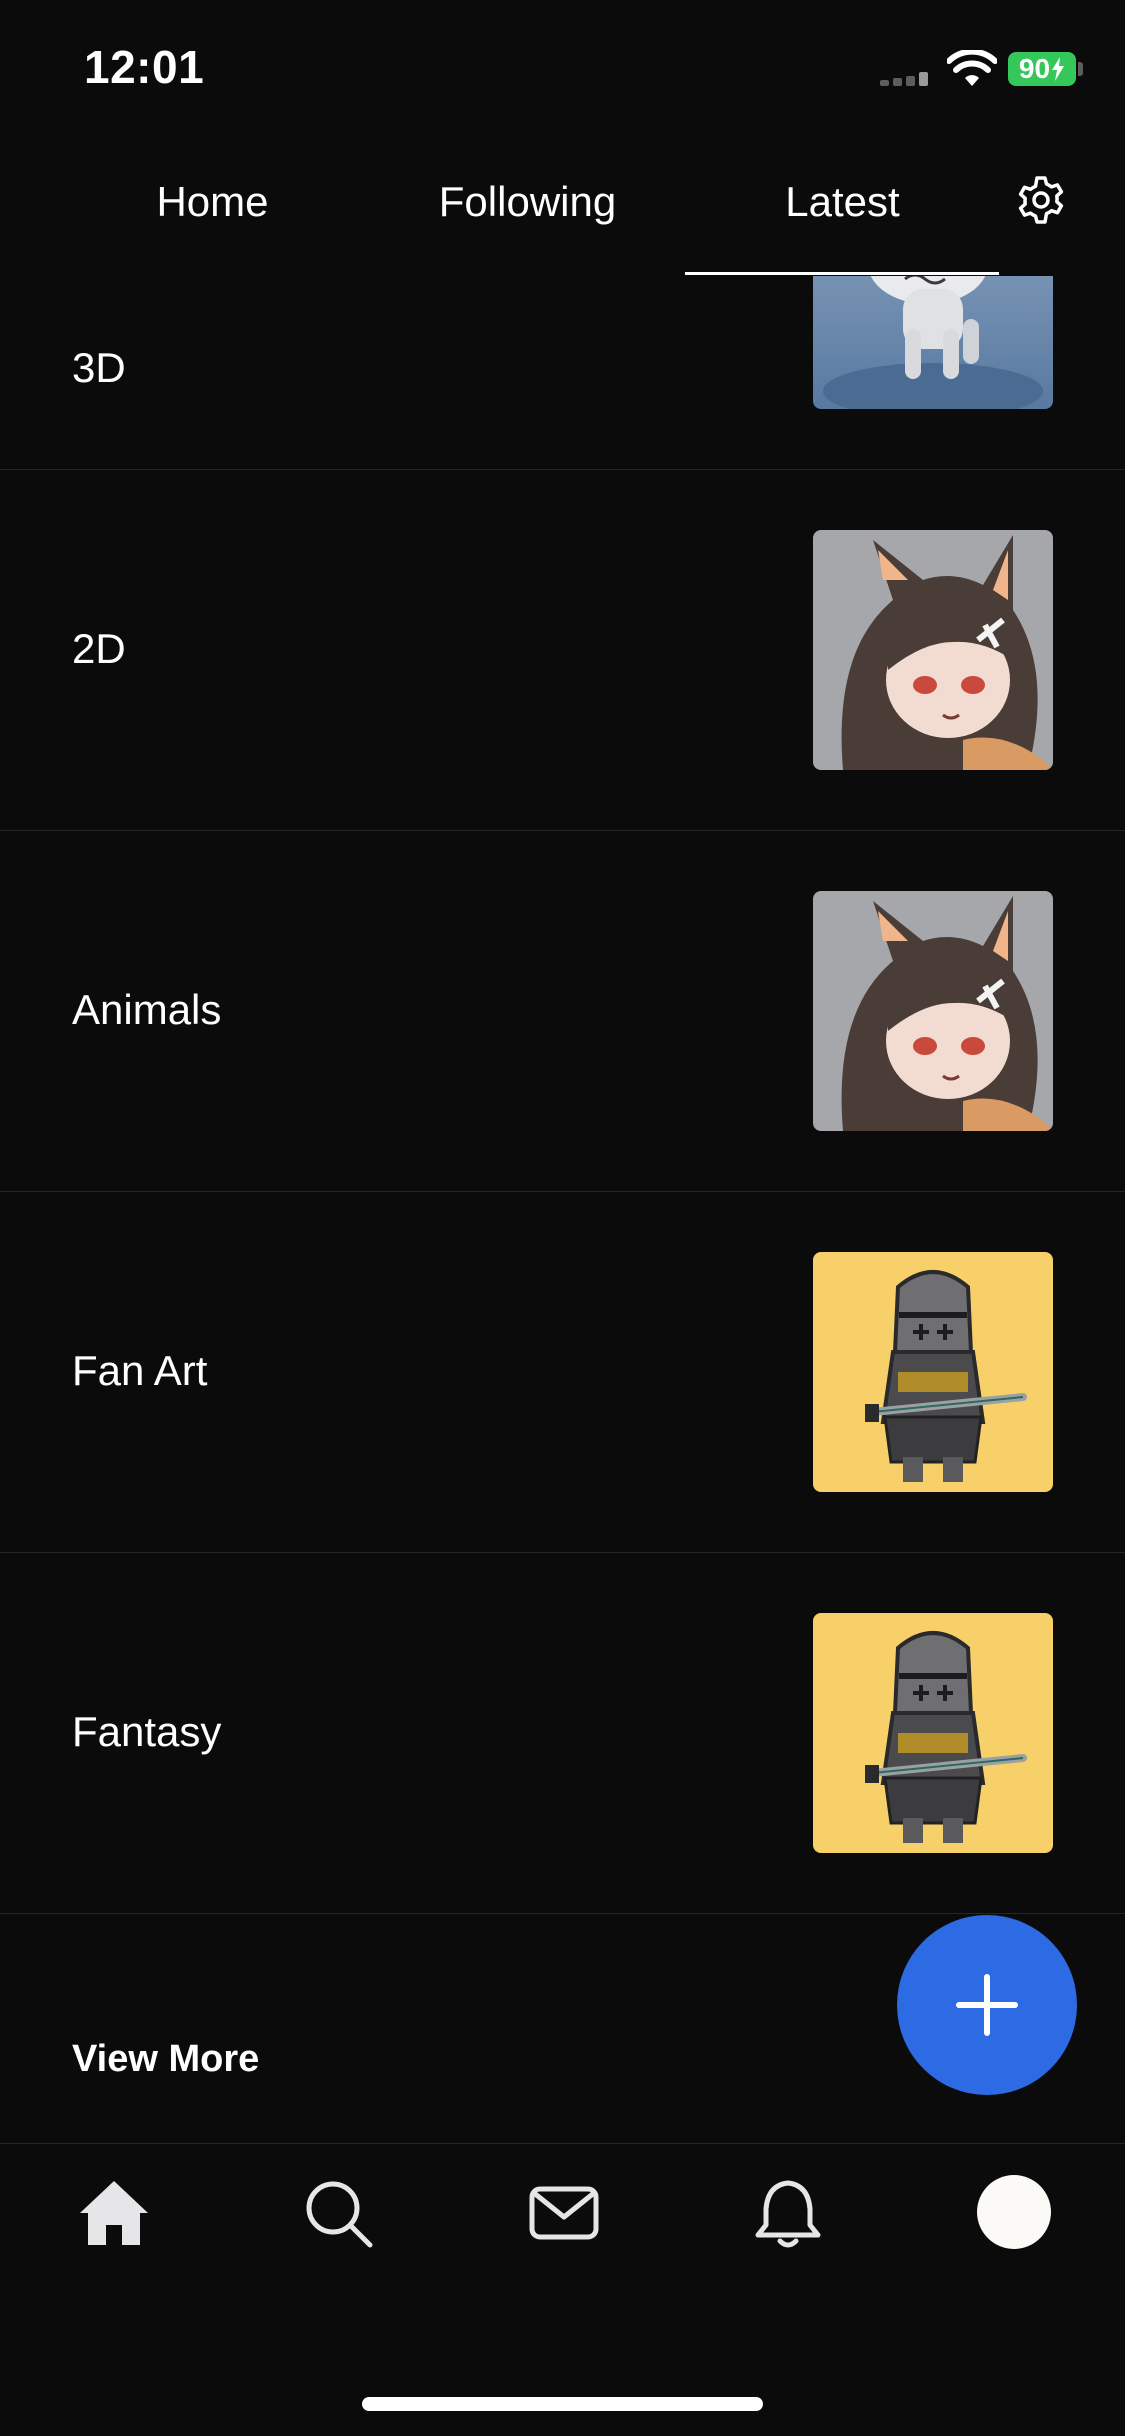 The height and width of the screenshot is (2436, 1125). I want to click on category-row-animals: Animals, so click(562, 1011).